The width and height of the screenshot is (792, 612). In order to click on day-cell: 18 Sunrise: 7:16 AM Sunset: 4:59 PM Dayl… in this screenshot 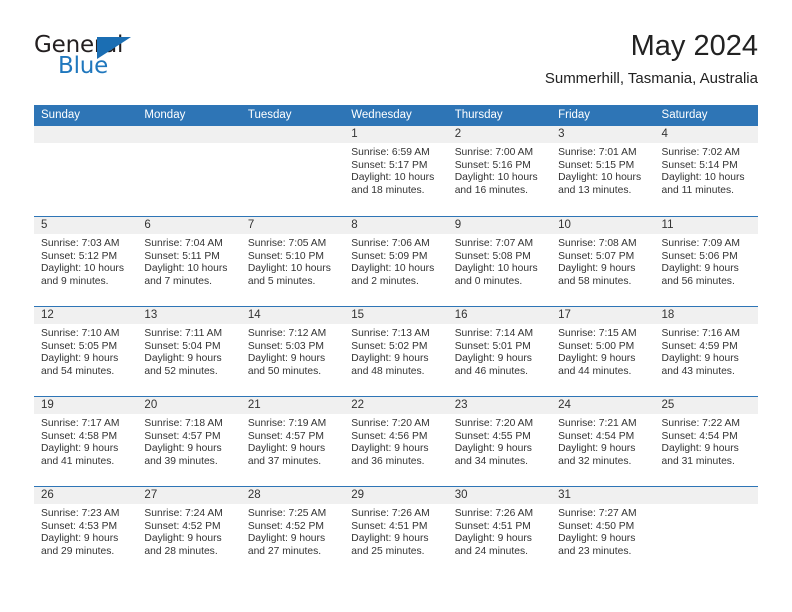, I will do `click(706, 351)`.